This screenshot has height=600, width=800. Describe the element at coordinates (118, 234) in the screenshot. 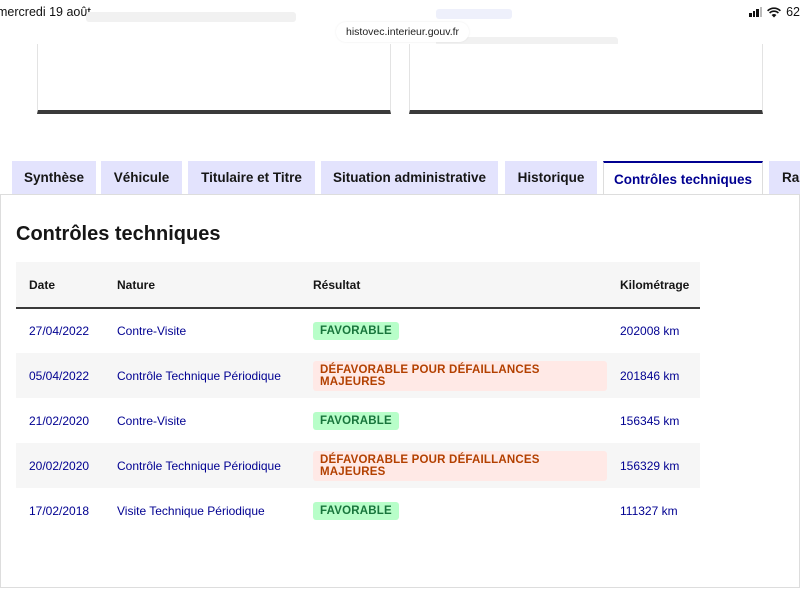

I see `page-title: Contrôles techniques` at that location.